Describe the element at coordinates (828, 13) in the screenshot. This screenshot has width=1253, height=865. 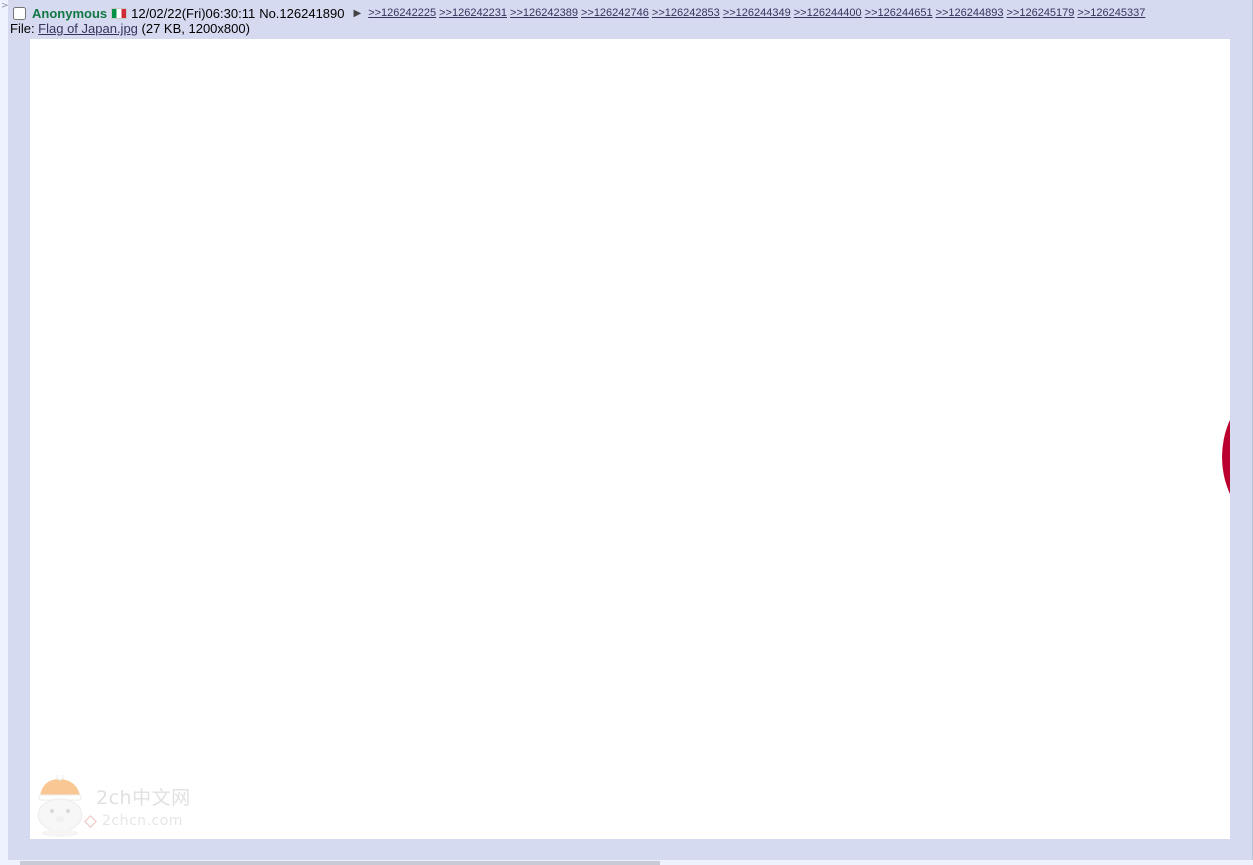
I see `backlink: >>126244400` at that location.